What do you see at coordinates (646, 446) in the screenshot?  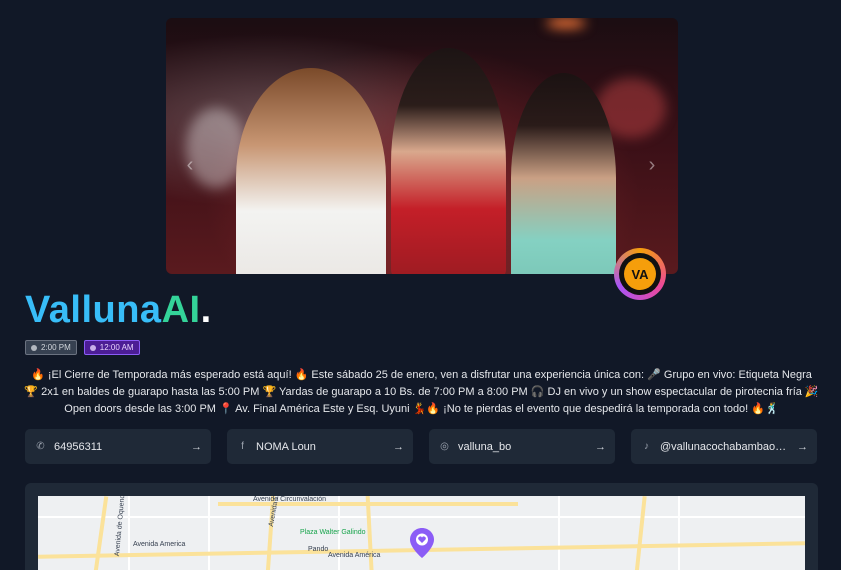 I see `tiktok-icon: ♪` at bounding box center [646, 446].